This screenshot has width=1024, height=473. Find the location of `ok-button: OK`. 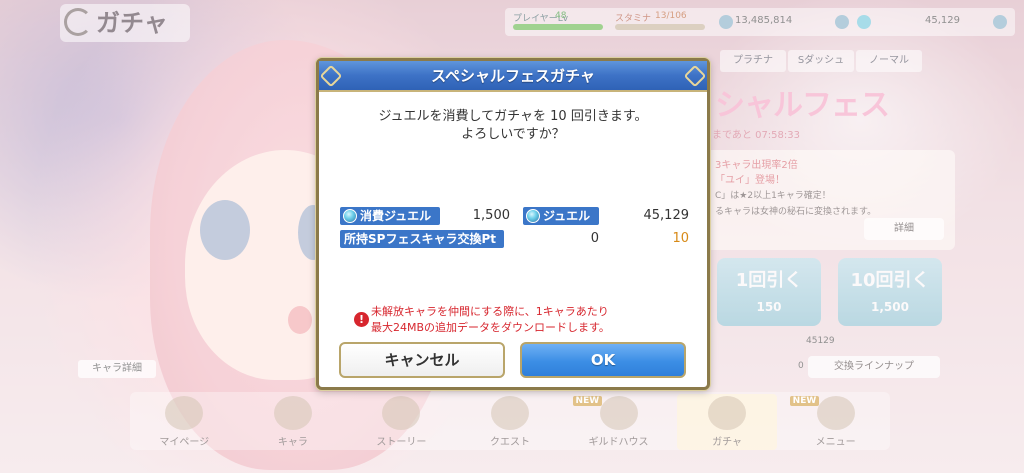

ok-button: OK is located at coordinates (603, 360).